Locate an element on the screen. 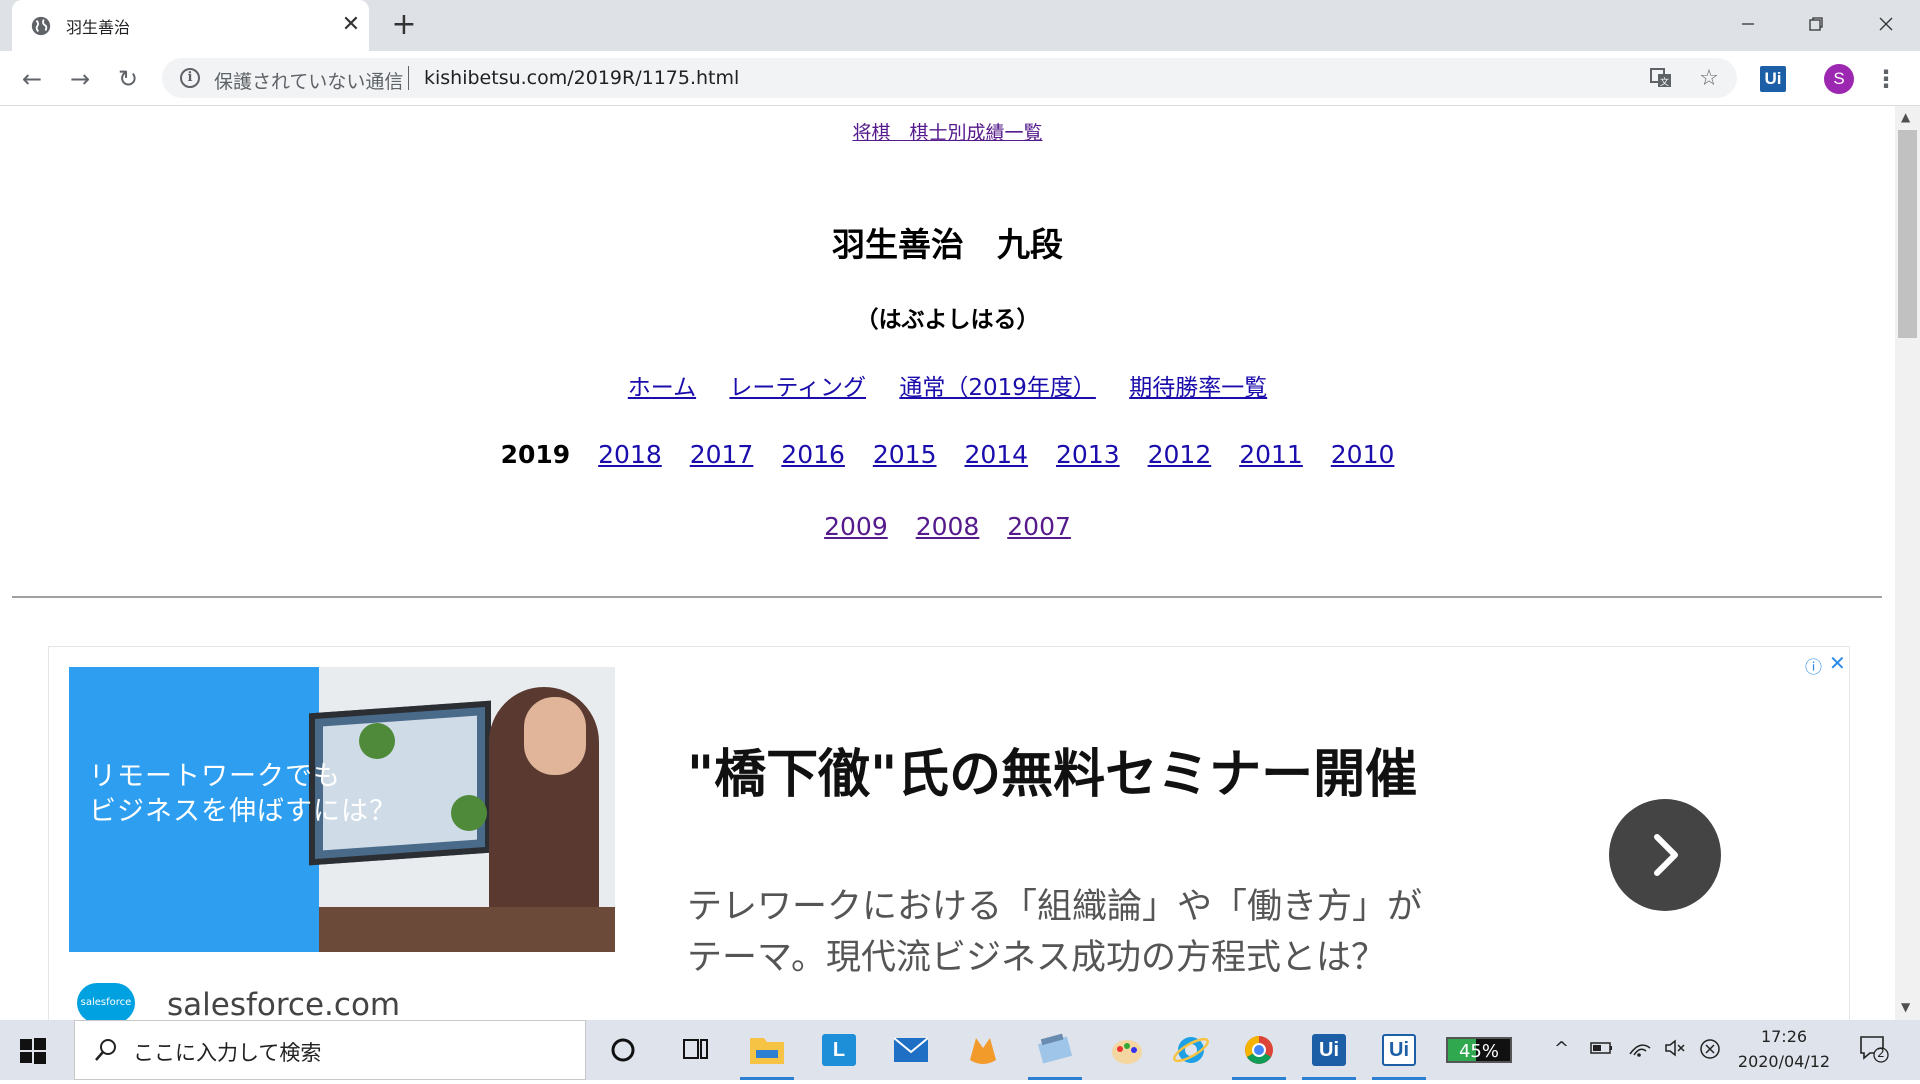 Image resolution: width=1920 pixels, height=1084 pixels. info-icon: i is located at coordinates (190, 78).